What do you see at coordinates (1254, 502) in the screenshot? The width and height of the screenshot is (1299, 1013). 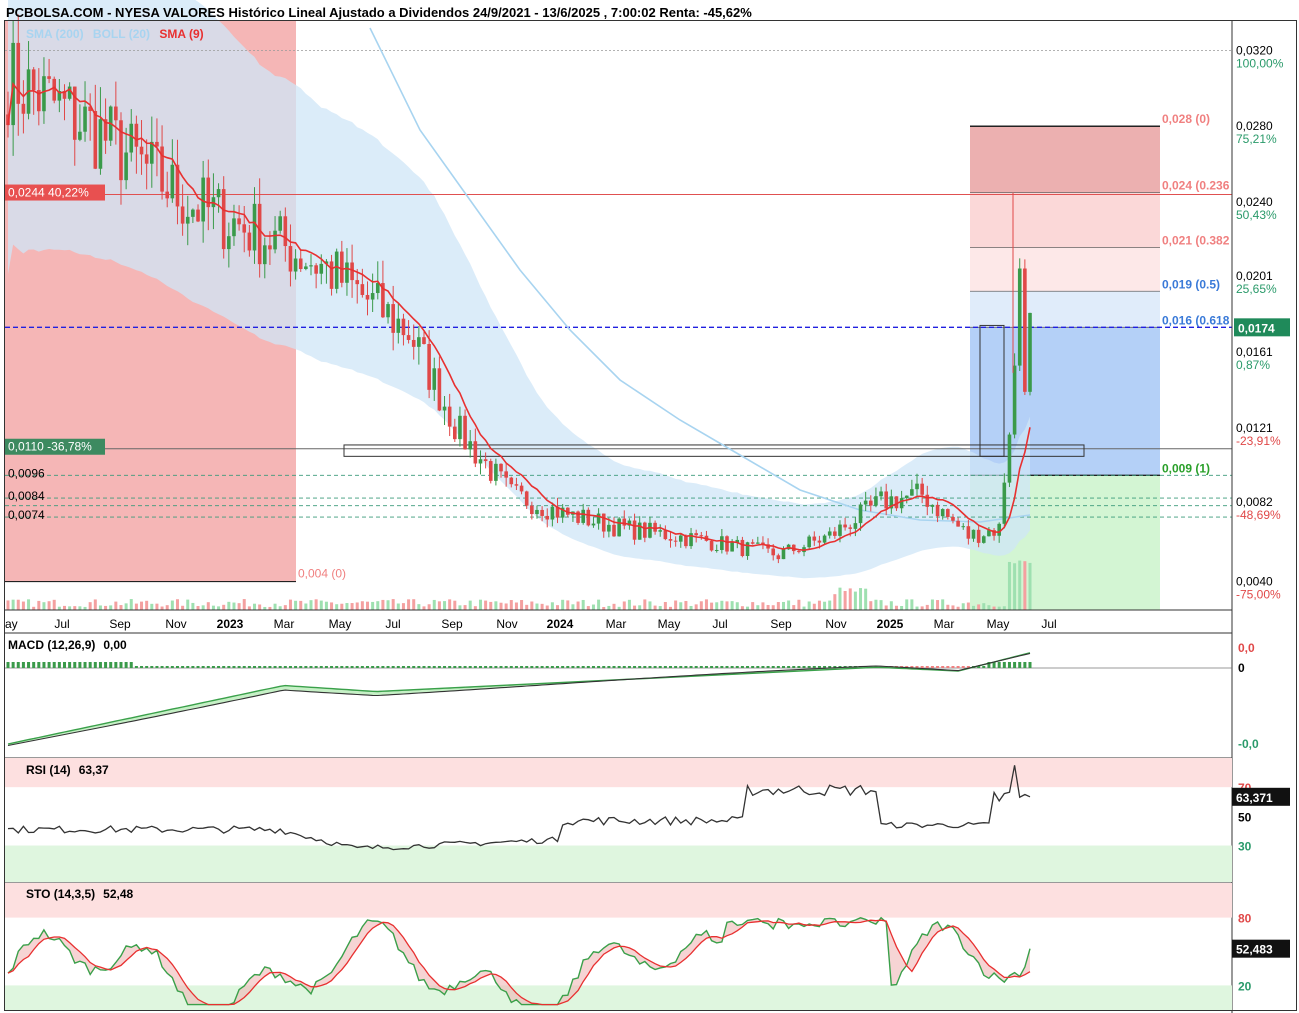 I see `y-tick-label: 0,0082` at bounding box center [1254, 502].